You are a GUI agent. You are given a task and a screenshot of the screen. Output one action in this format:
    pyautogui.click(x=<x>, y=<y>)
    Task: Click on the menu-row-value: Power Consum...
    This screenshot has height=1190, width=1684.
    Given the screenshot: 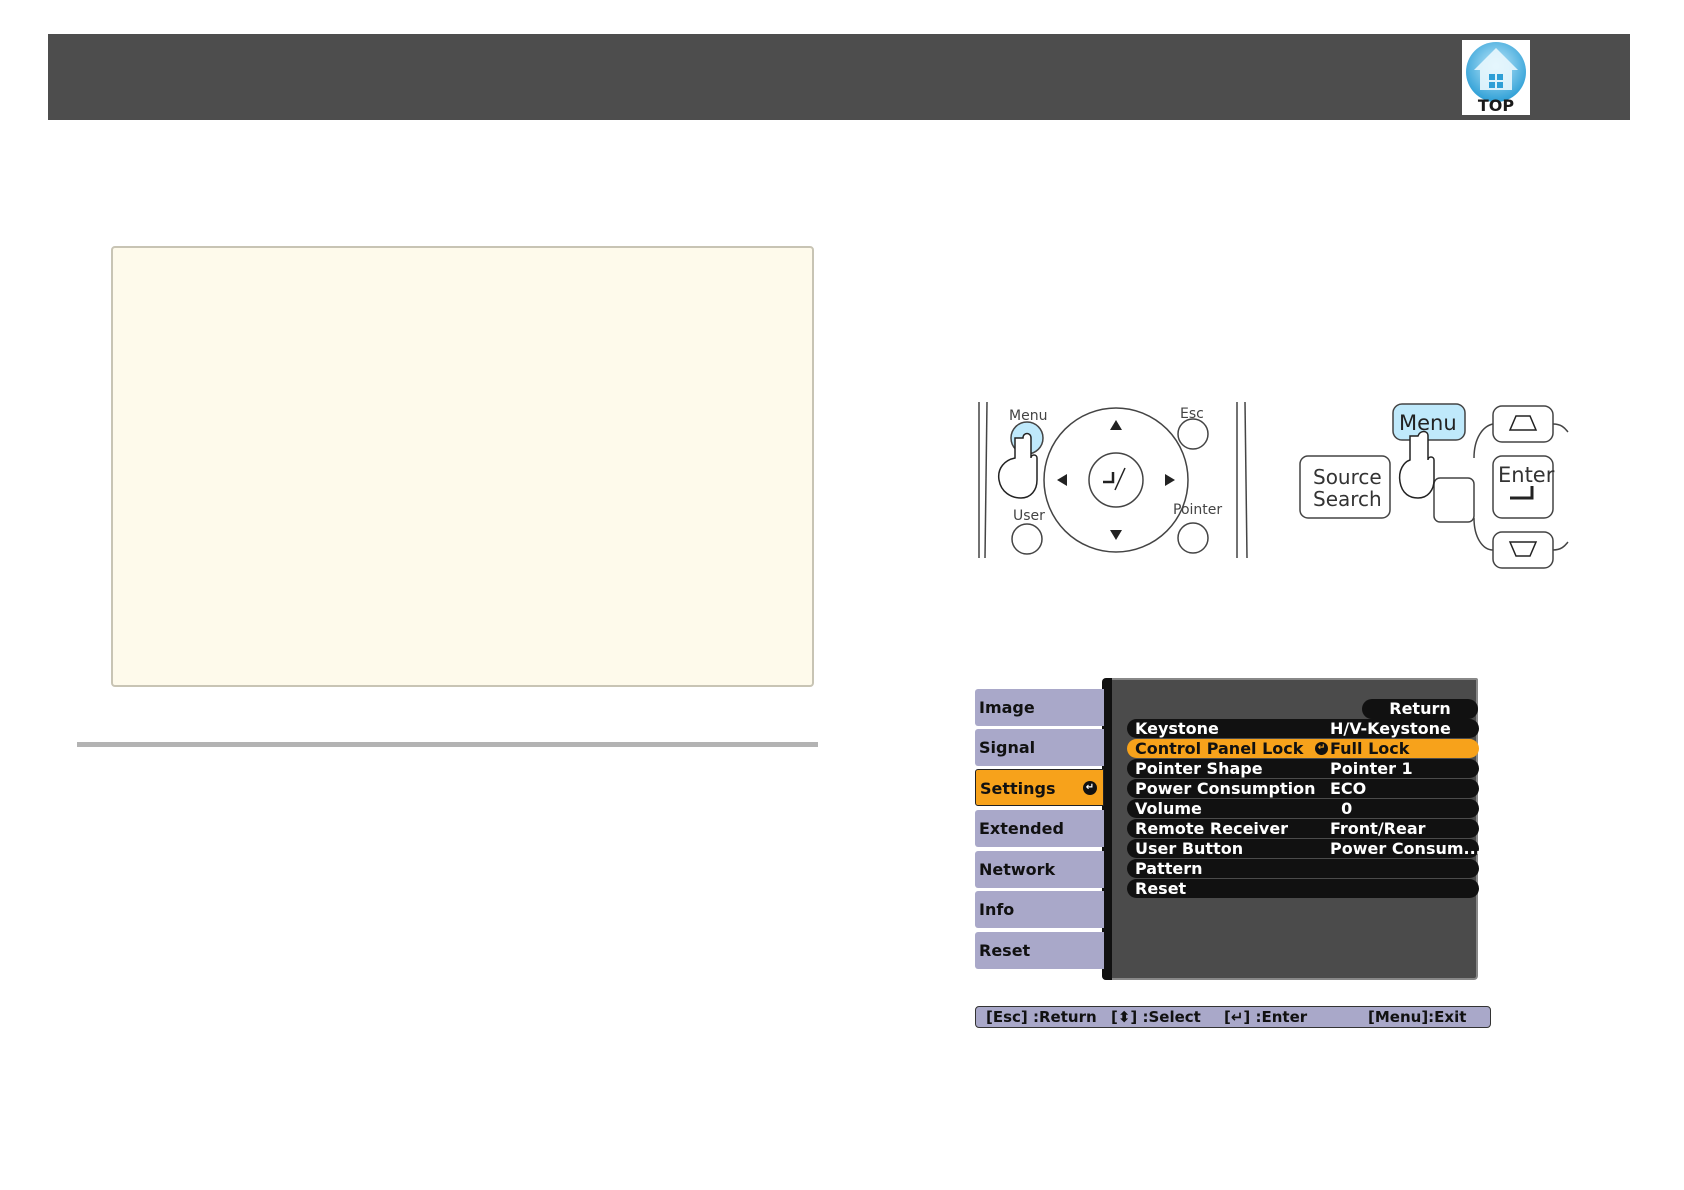 What is the action you would take?
    pyautogui.click(x=1406, y=848)
    